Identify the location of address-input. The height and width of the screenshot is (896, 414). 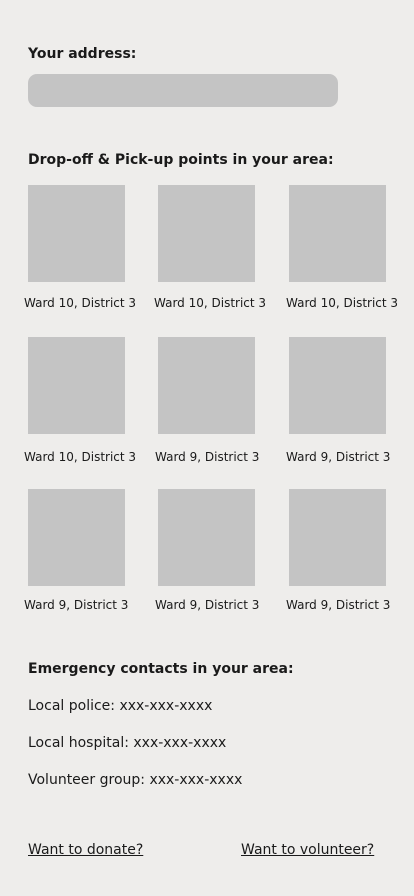
(183, 90).